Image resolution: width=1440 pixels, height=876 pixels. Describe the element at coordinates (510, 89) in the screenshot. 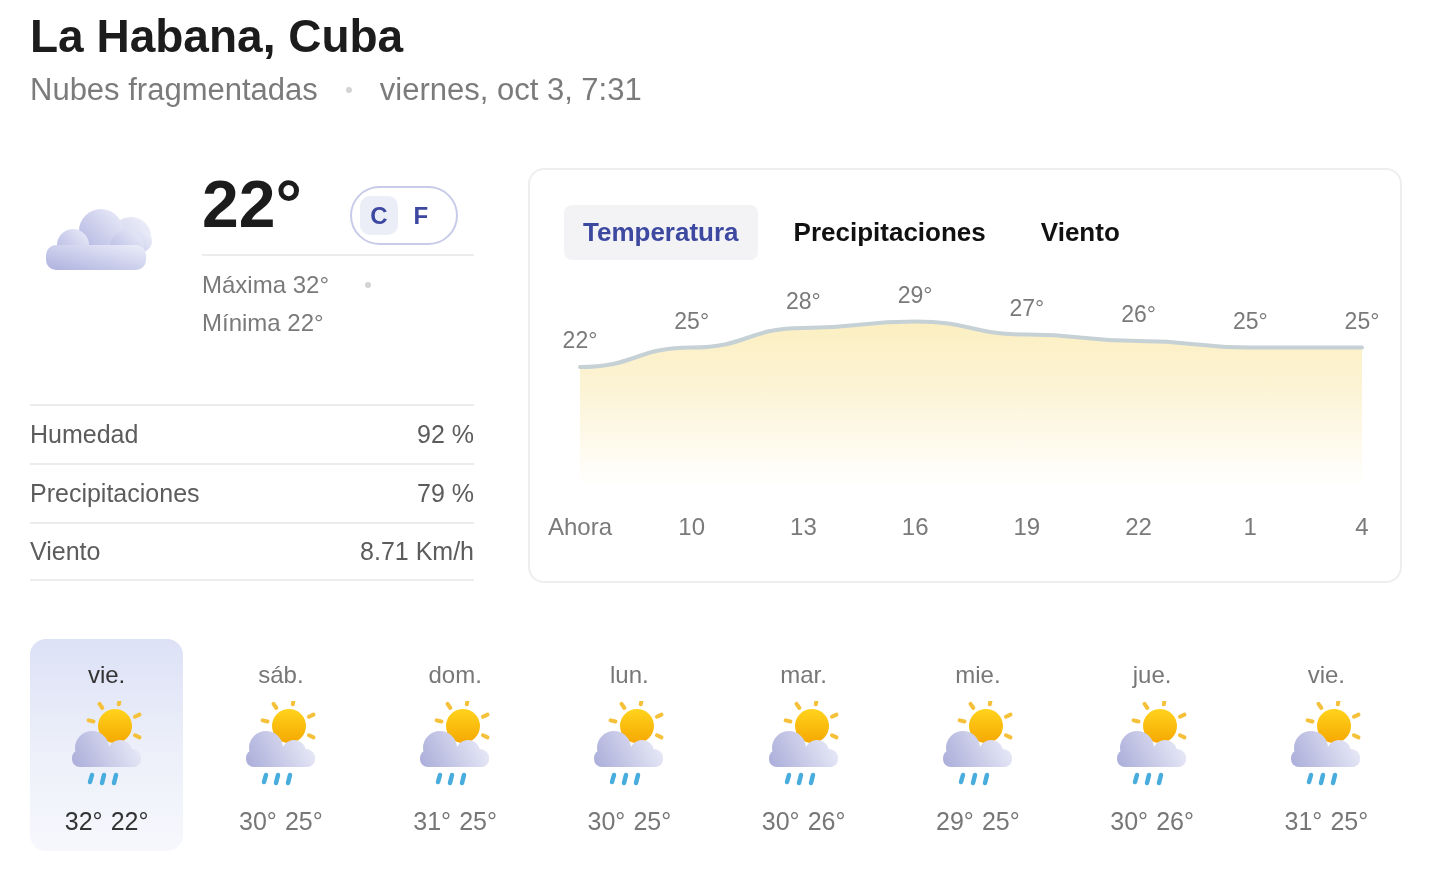

I see `date-time-text: viernes, oct 3, 7:31` at that location.